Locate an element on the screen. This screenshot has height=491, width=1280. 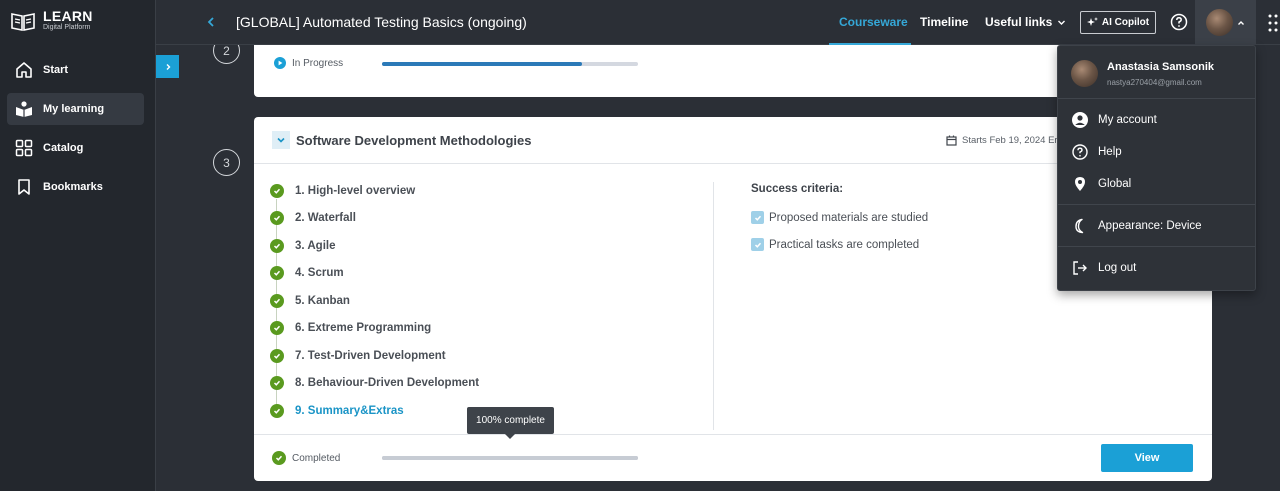
learning-icon is located at coordinates (24, 109).